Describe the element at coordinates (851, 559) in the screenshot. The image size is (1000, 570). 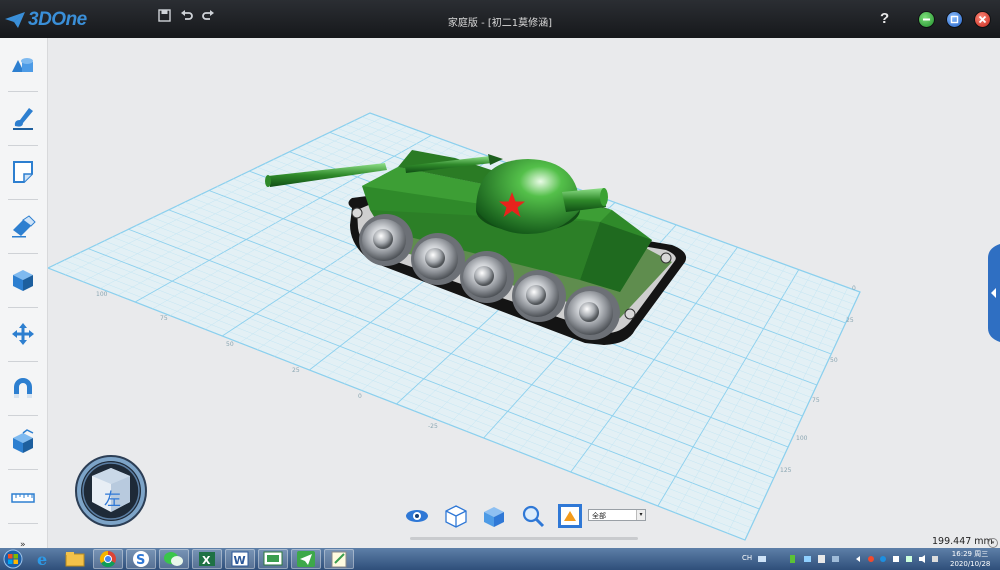
I see `system-tray-icons` at that location.